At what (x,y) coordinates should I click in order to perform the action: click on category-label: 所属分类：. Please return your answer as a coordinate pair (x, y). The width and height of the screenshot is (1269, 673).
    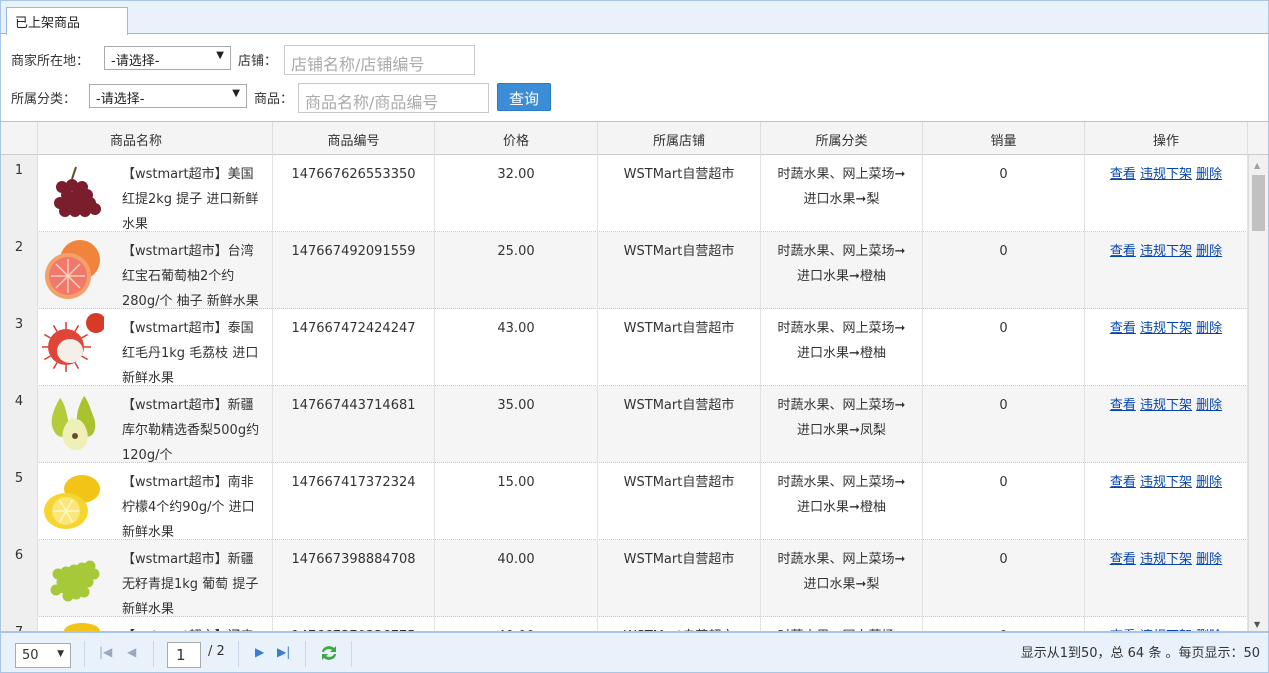
    Looking at the image, I should click on (44, 99).